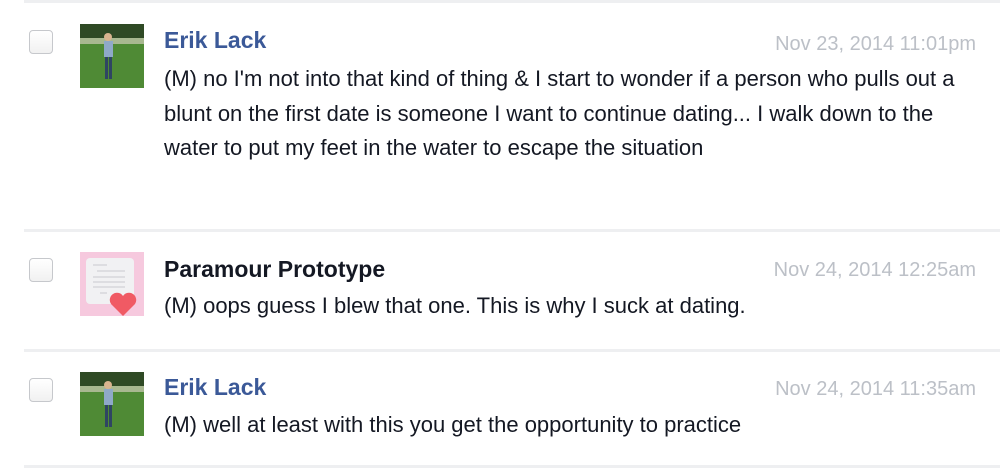  What do you see at coordinates (875, 44) in the screenshot?
I see `timestamp: Nov 23, 2014 11:01pm` at bounding box center [875, 44].